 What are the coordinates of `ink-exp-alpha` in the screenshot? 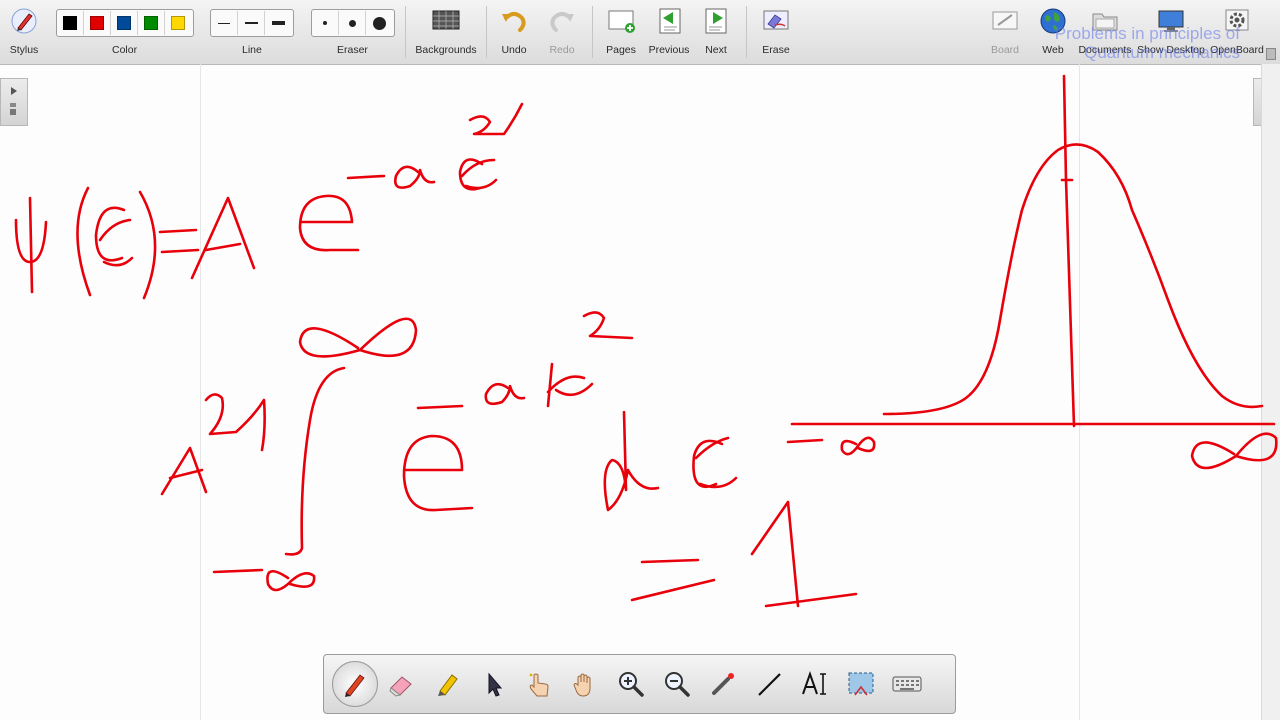 It's located at (415, 177).